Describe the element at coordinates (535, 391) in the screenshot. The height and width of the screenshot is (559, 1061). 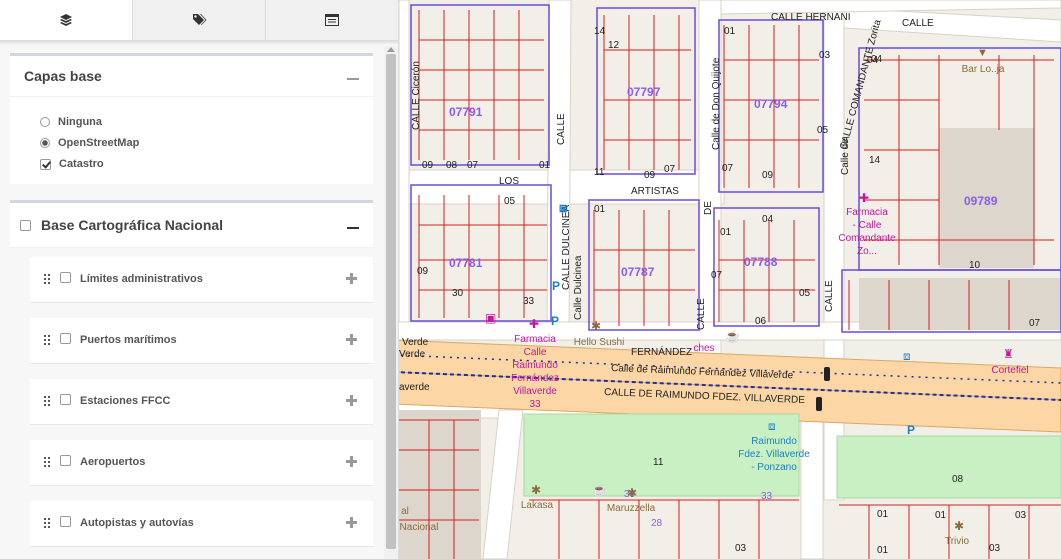
I see `poi-label: Villaverde` at that location.